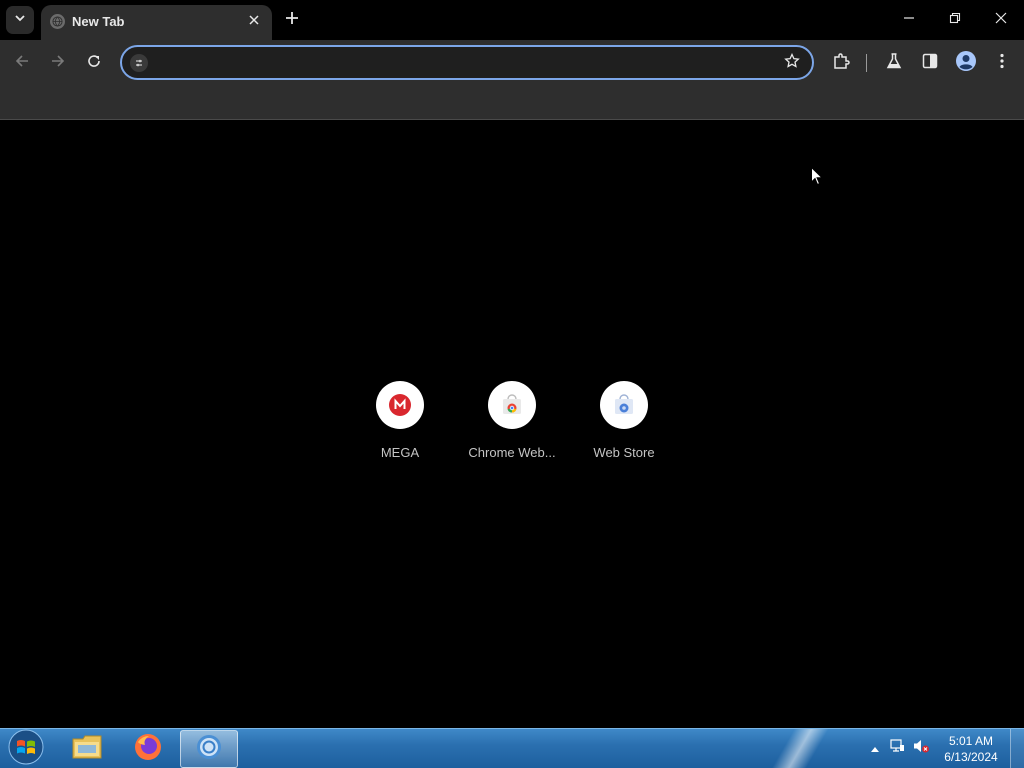 The height and width of the screenshot is (768, 1024). Describe the element at coordinates (512, 405) in the screenshot. I see `chrome-web-store-icon` at that location.